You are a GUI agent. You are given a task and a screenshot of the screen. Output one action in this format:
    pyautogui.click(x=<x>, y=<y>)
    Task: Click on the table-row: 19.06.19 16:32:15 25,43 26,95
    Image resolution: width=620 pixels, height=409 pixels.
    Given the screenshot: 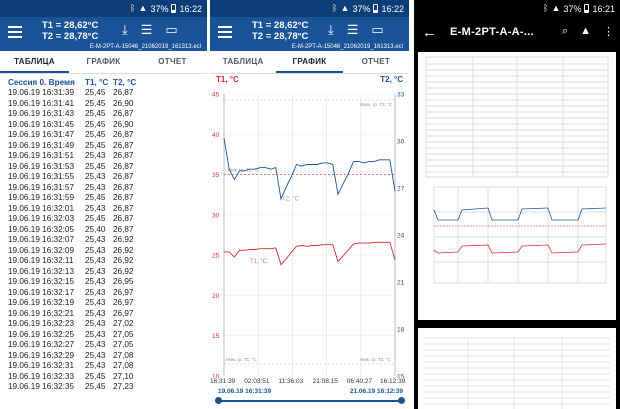 What is the action you would take?
    pyautogui.click(x=103, y=282)
    